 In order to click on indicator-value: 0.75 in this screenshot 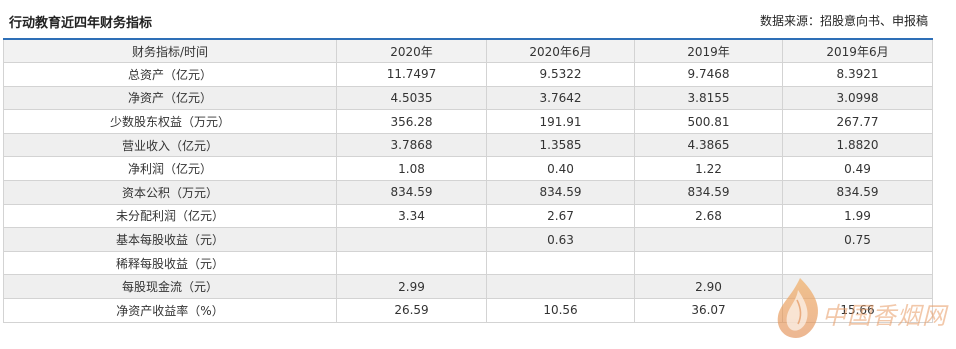, I will do `click(857, 239)`.